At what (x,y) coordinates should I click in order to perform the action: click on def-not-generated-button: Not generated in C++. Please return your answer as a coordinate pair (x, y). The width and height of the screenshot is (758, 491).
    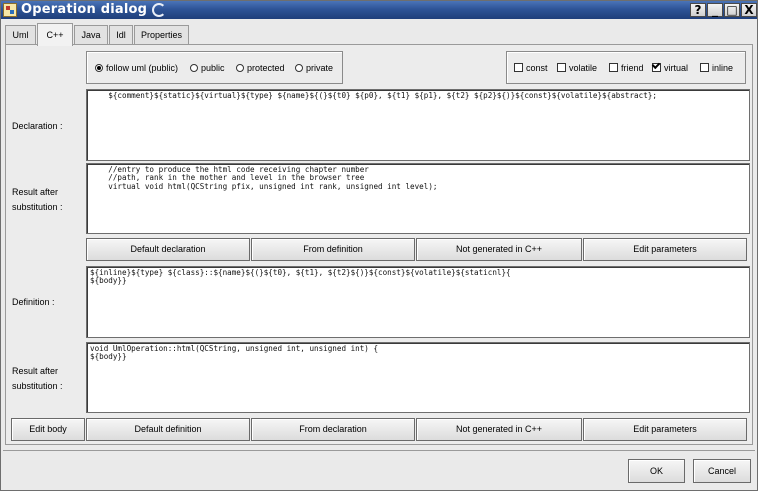
    Looking at the image, I should click on (499, 429).